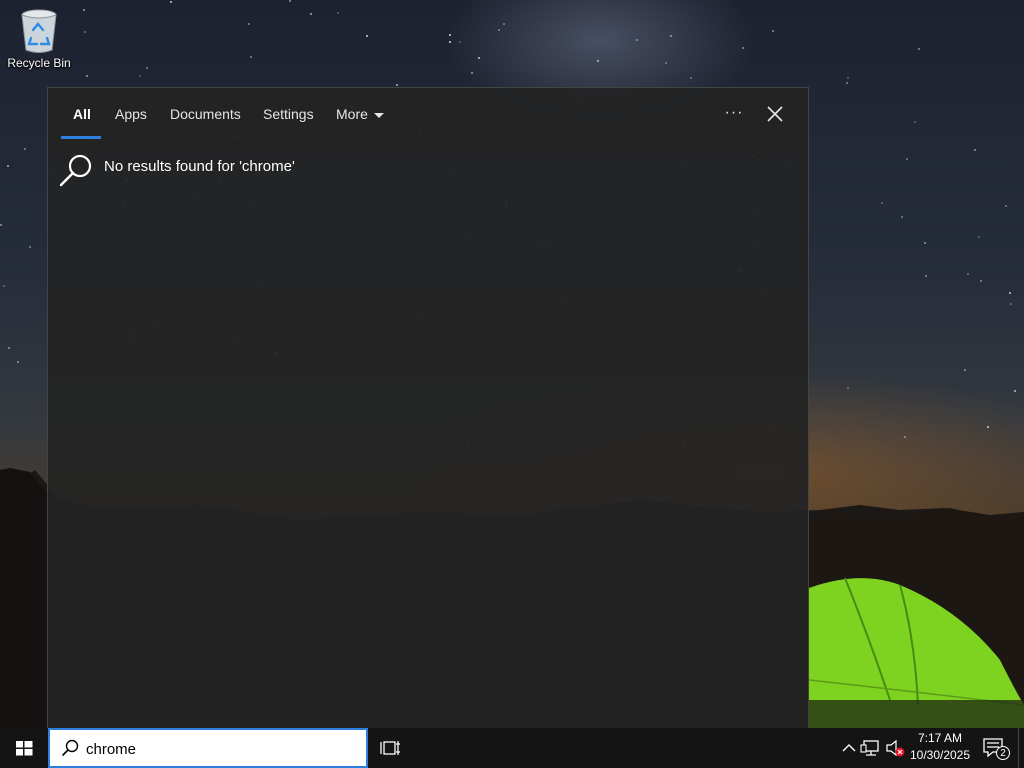 Image resolution: width=1024 pixels, height=768 pixels. I want to click on network-icon, so click(869, 748).